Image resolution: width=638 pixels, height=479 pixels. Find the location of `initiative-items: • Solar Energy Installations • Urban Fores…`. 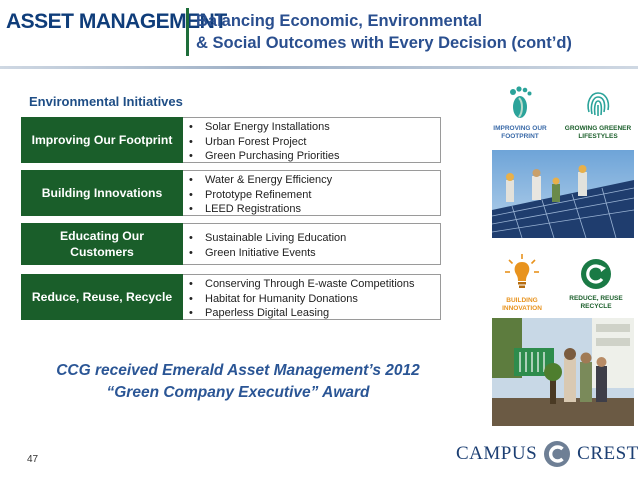

initiative-items: • Solar Energy Installations • Urban Fores… is located at coordinates (312, 140).